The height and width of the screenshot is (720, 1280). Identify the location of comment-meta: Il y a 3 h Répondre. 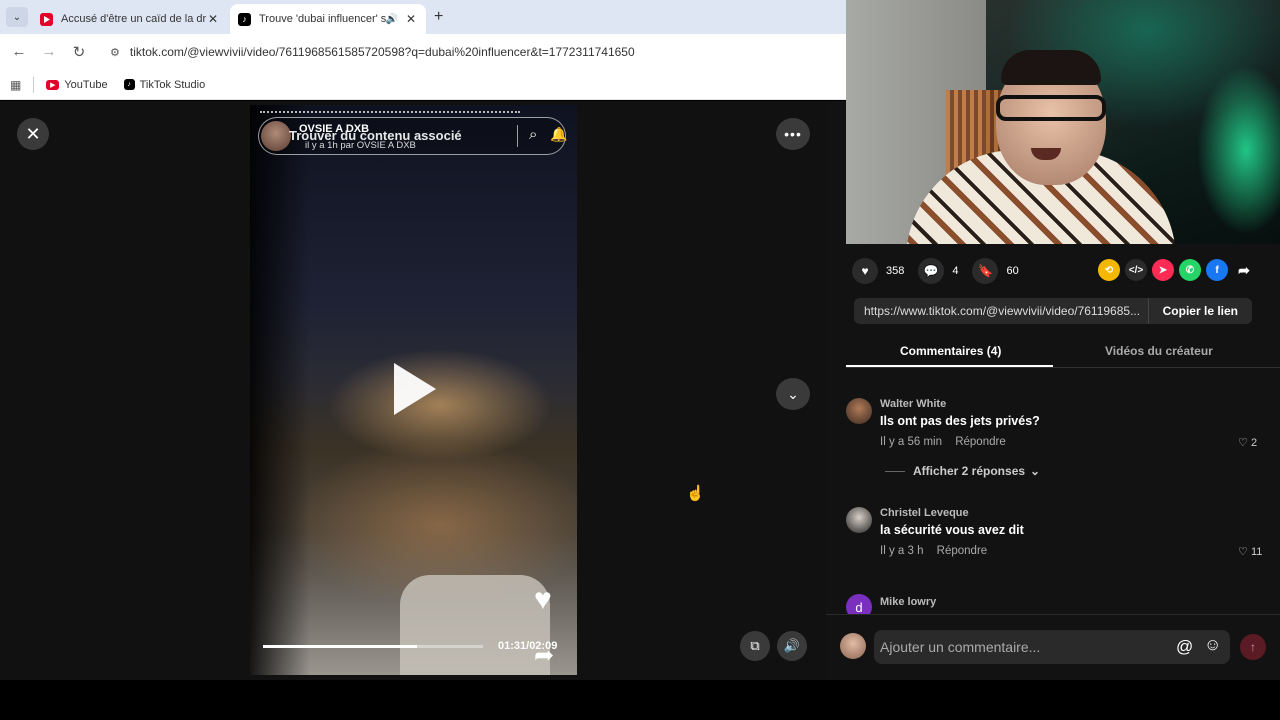
(933, 551).